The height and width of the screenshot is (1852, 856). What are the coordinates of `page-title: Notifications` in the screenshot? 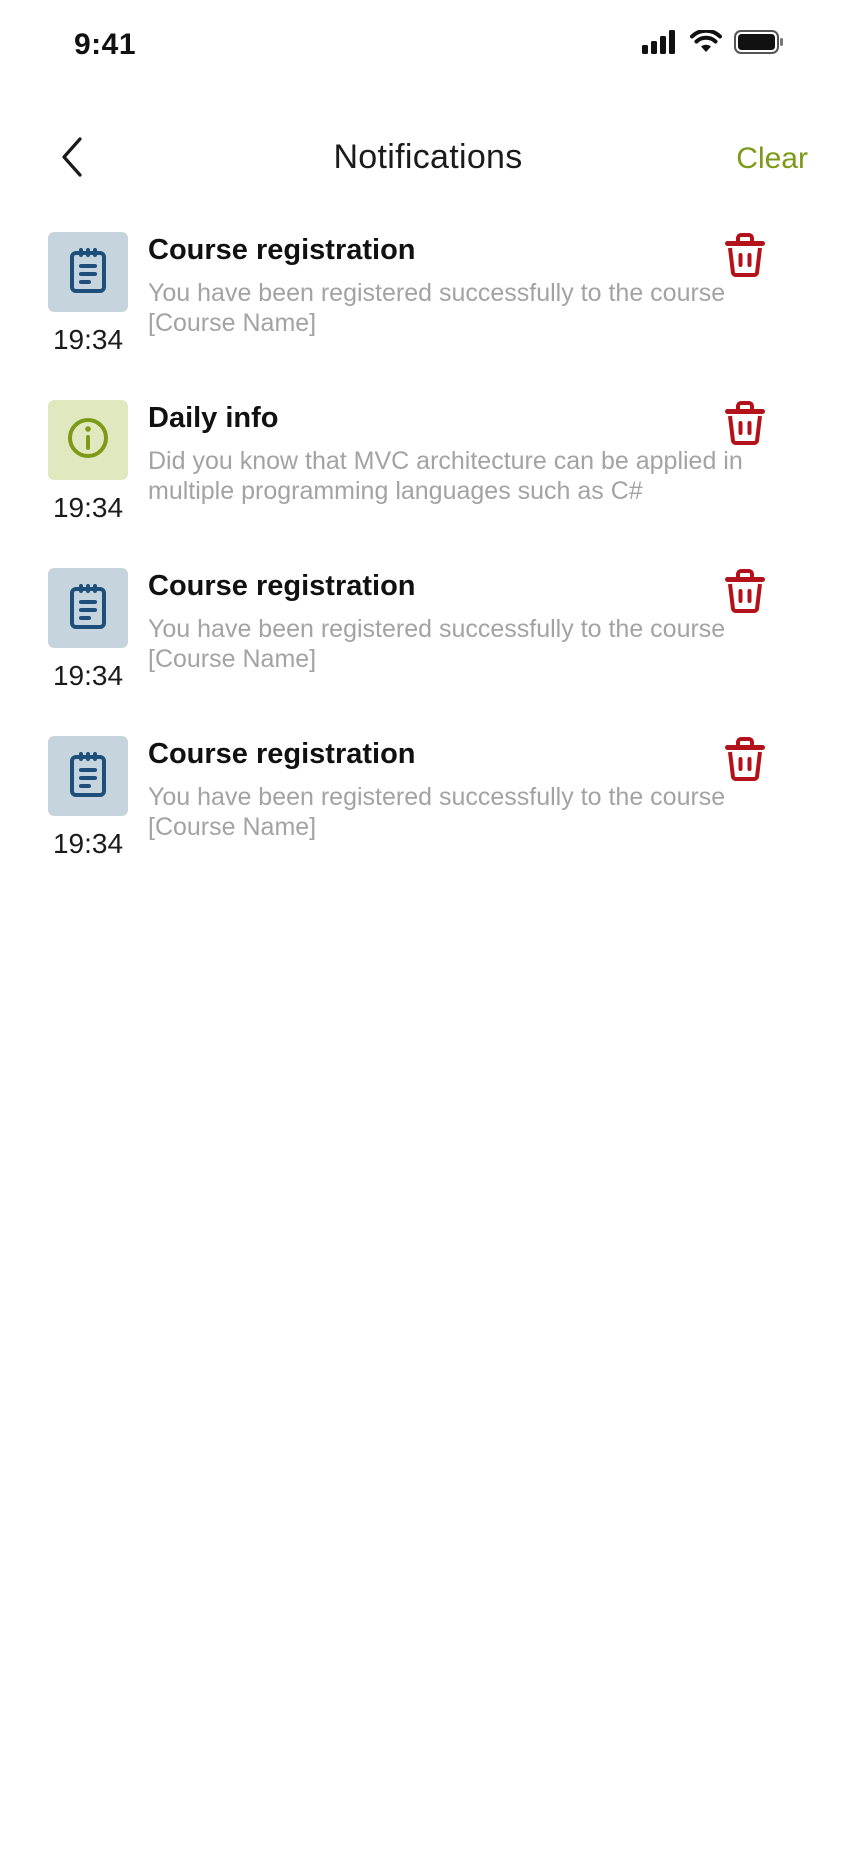 It's located at (428, 157).